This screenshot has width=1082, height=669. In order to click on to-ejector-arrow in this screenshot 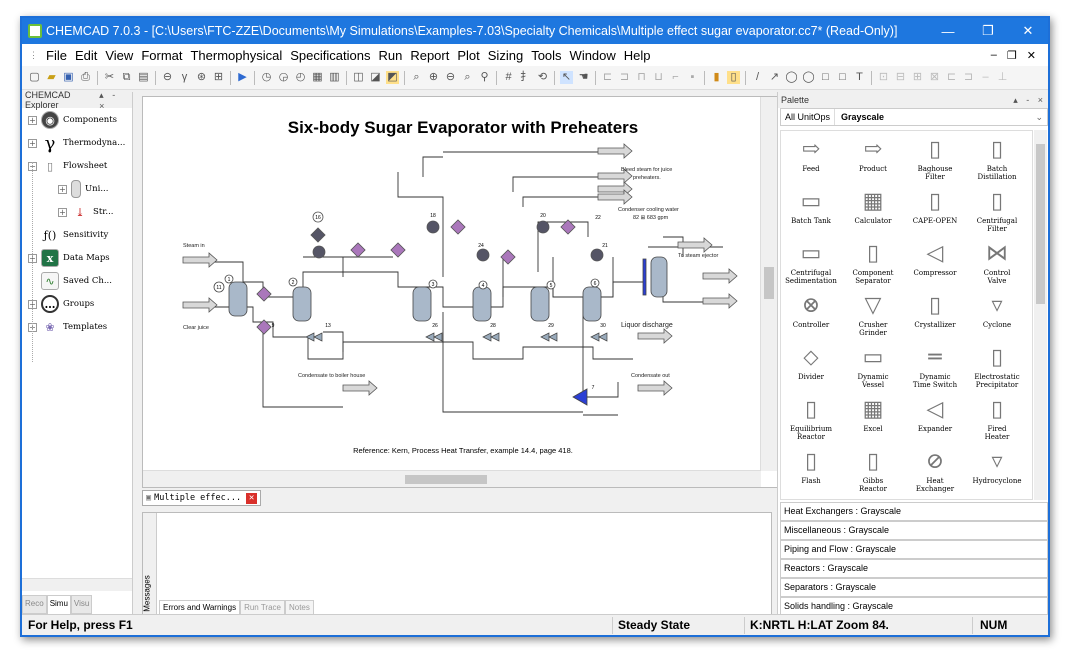, I will do `click(720, 301)`.